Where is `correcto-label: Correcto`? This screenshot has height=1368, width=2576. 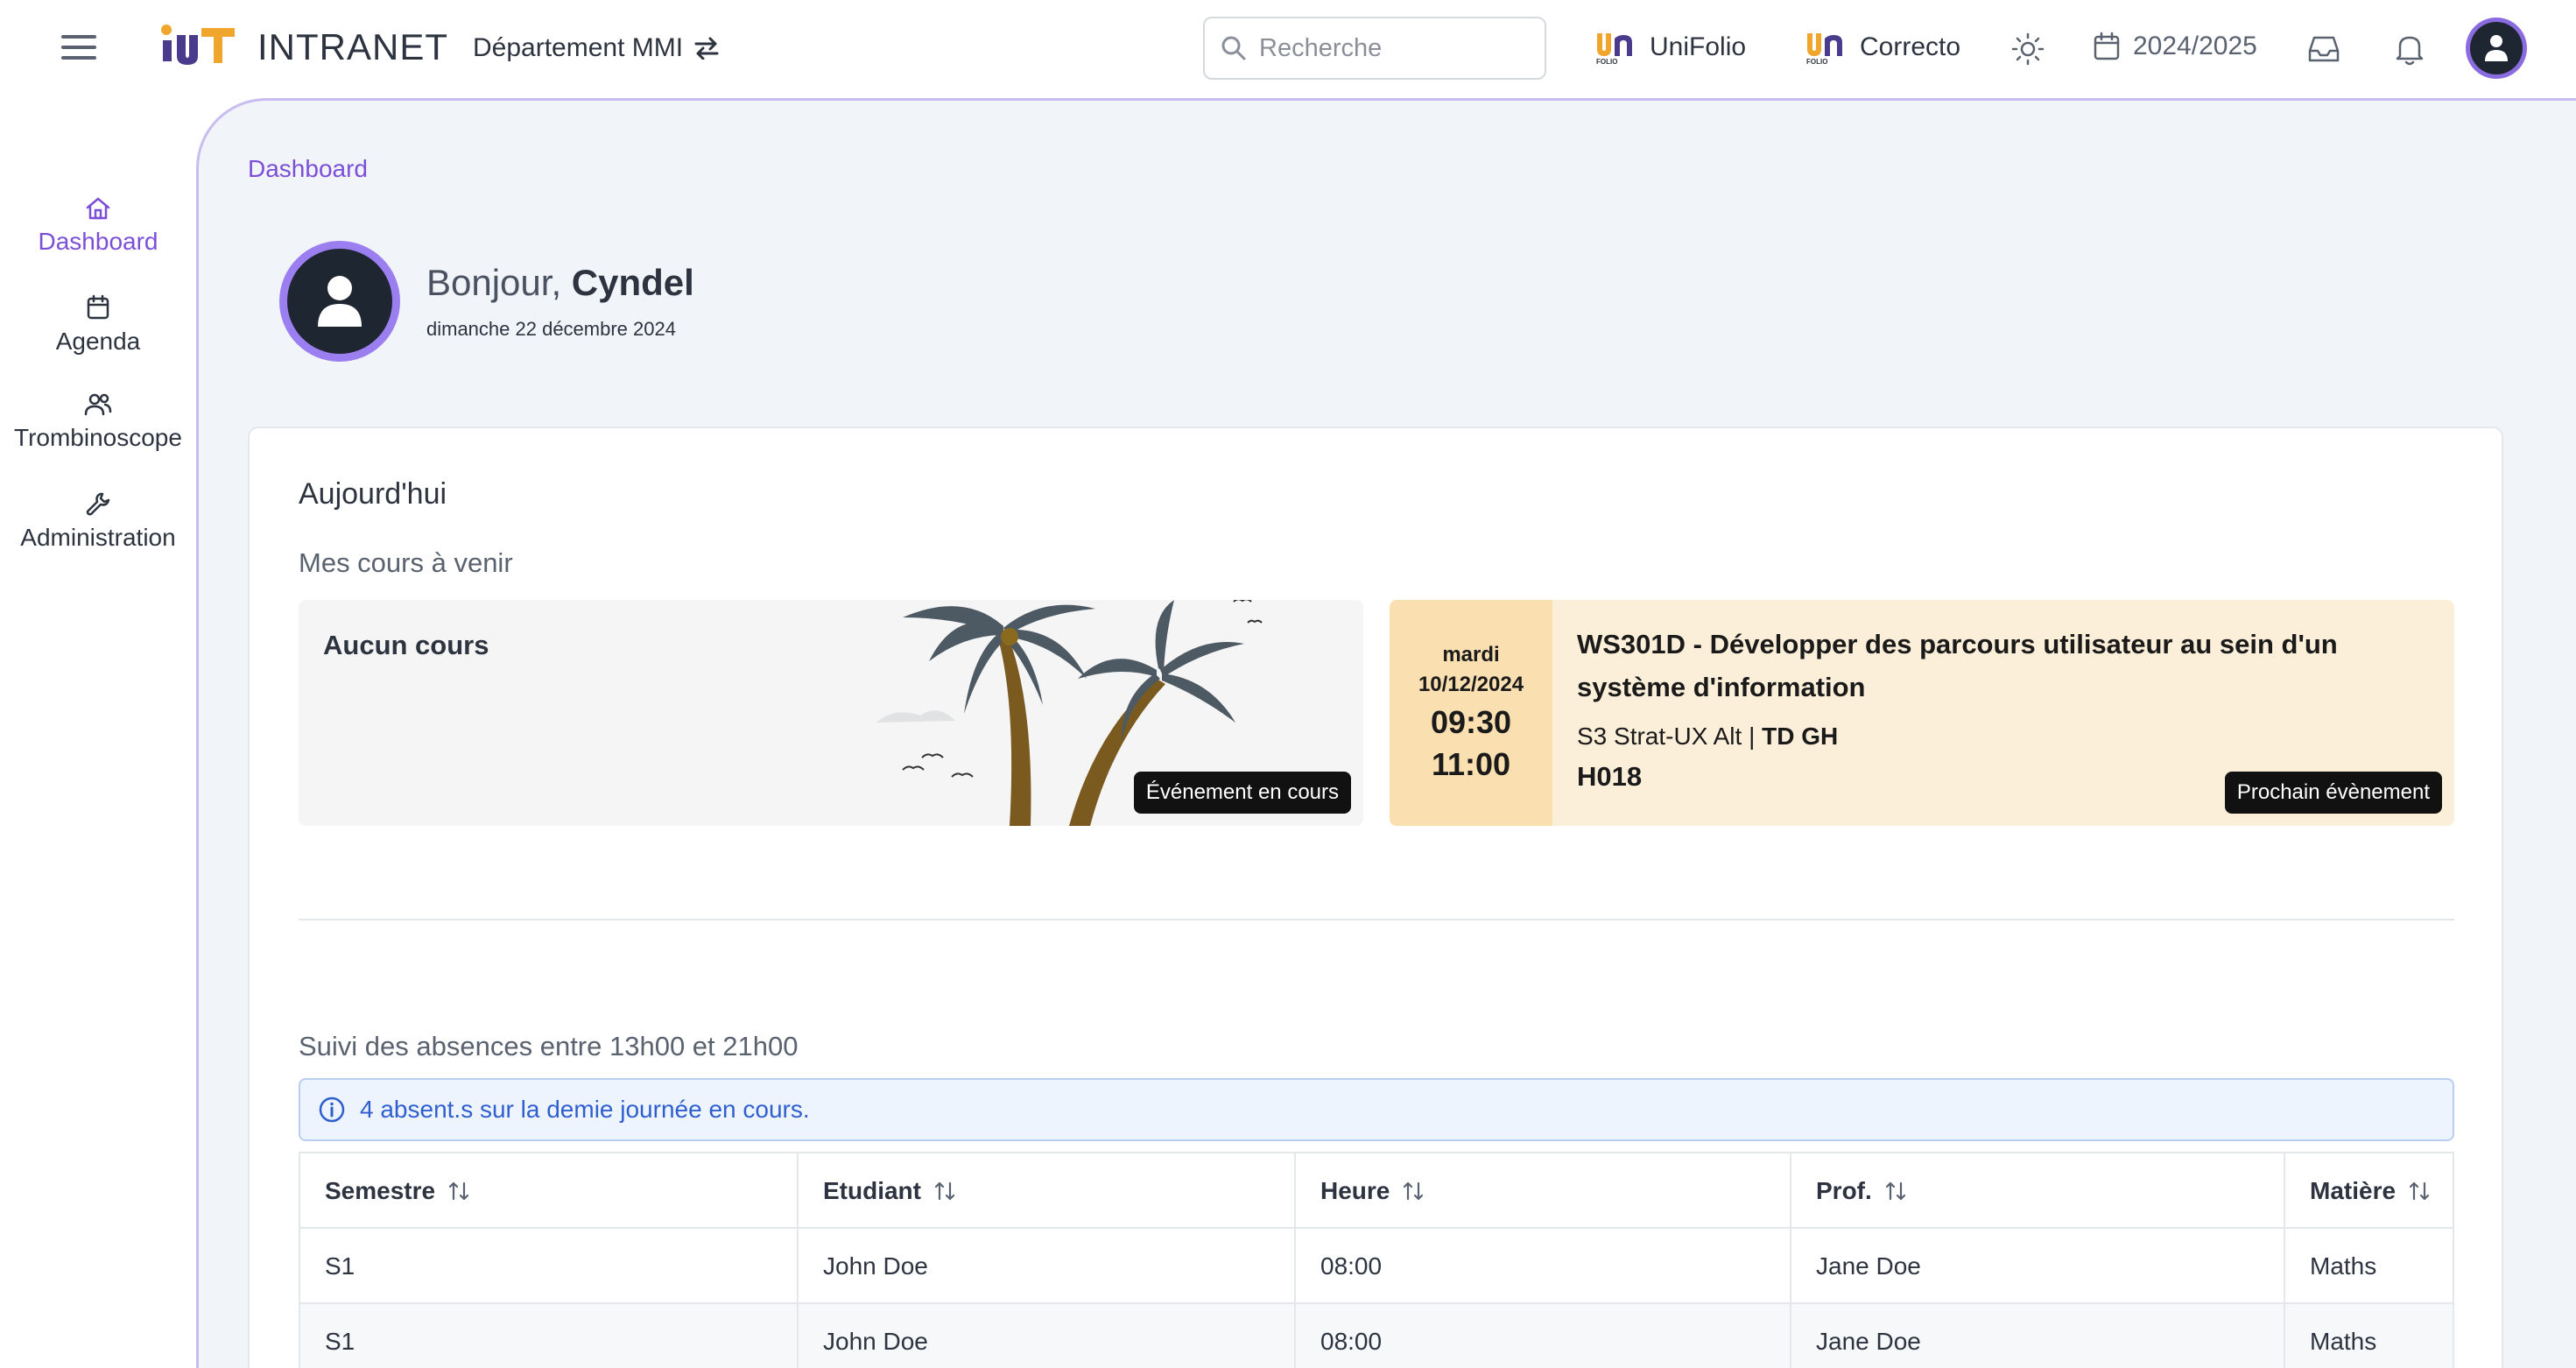
correcto-label: Correcto is located at coordinates (1910, 46).